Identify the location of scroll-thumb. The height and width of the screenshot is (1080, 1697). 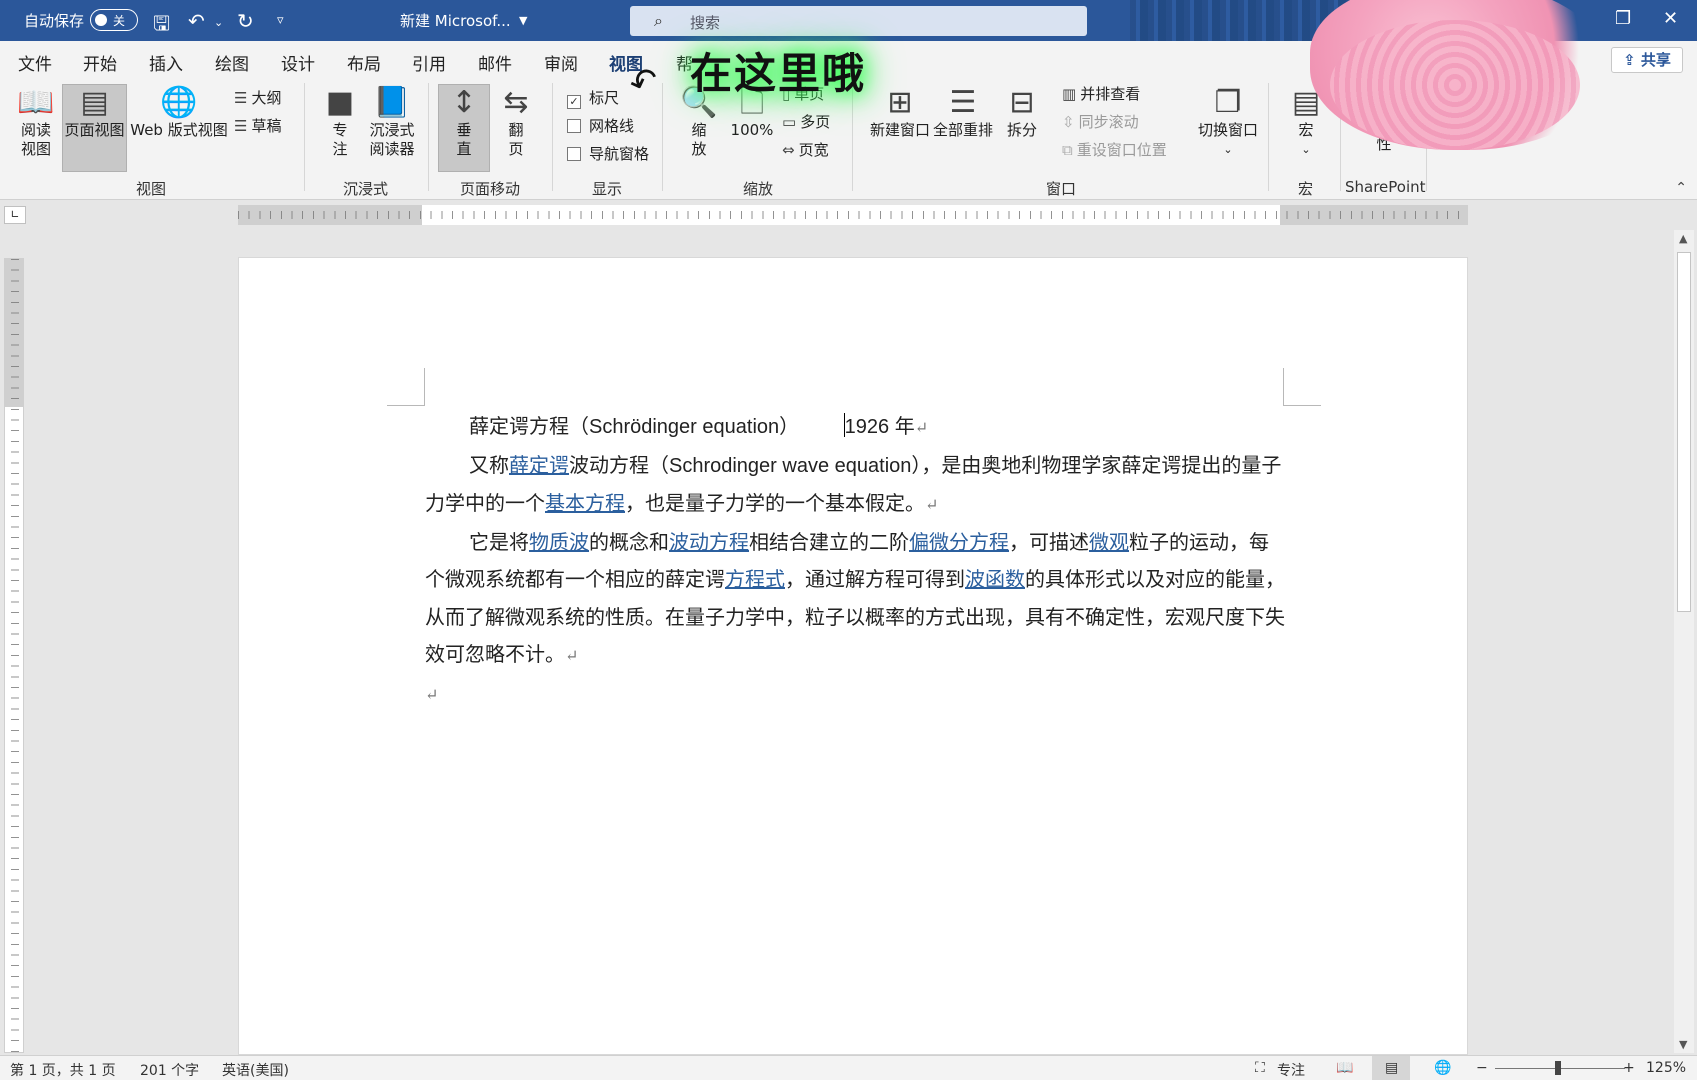
(1684, 432).